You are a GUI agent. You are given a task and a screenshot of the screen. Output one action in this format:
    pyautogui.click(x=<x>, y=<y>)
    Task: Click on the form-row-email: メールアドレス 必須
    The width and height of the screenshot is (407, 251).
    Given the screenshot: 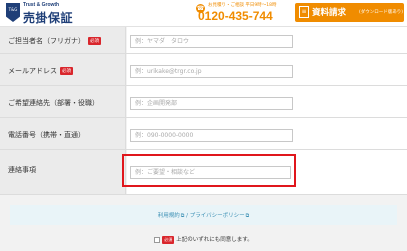 What is the action you would take?
    pyautogui.click(x=203, y=70)
    